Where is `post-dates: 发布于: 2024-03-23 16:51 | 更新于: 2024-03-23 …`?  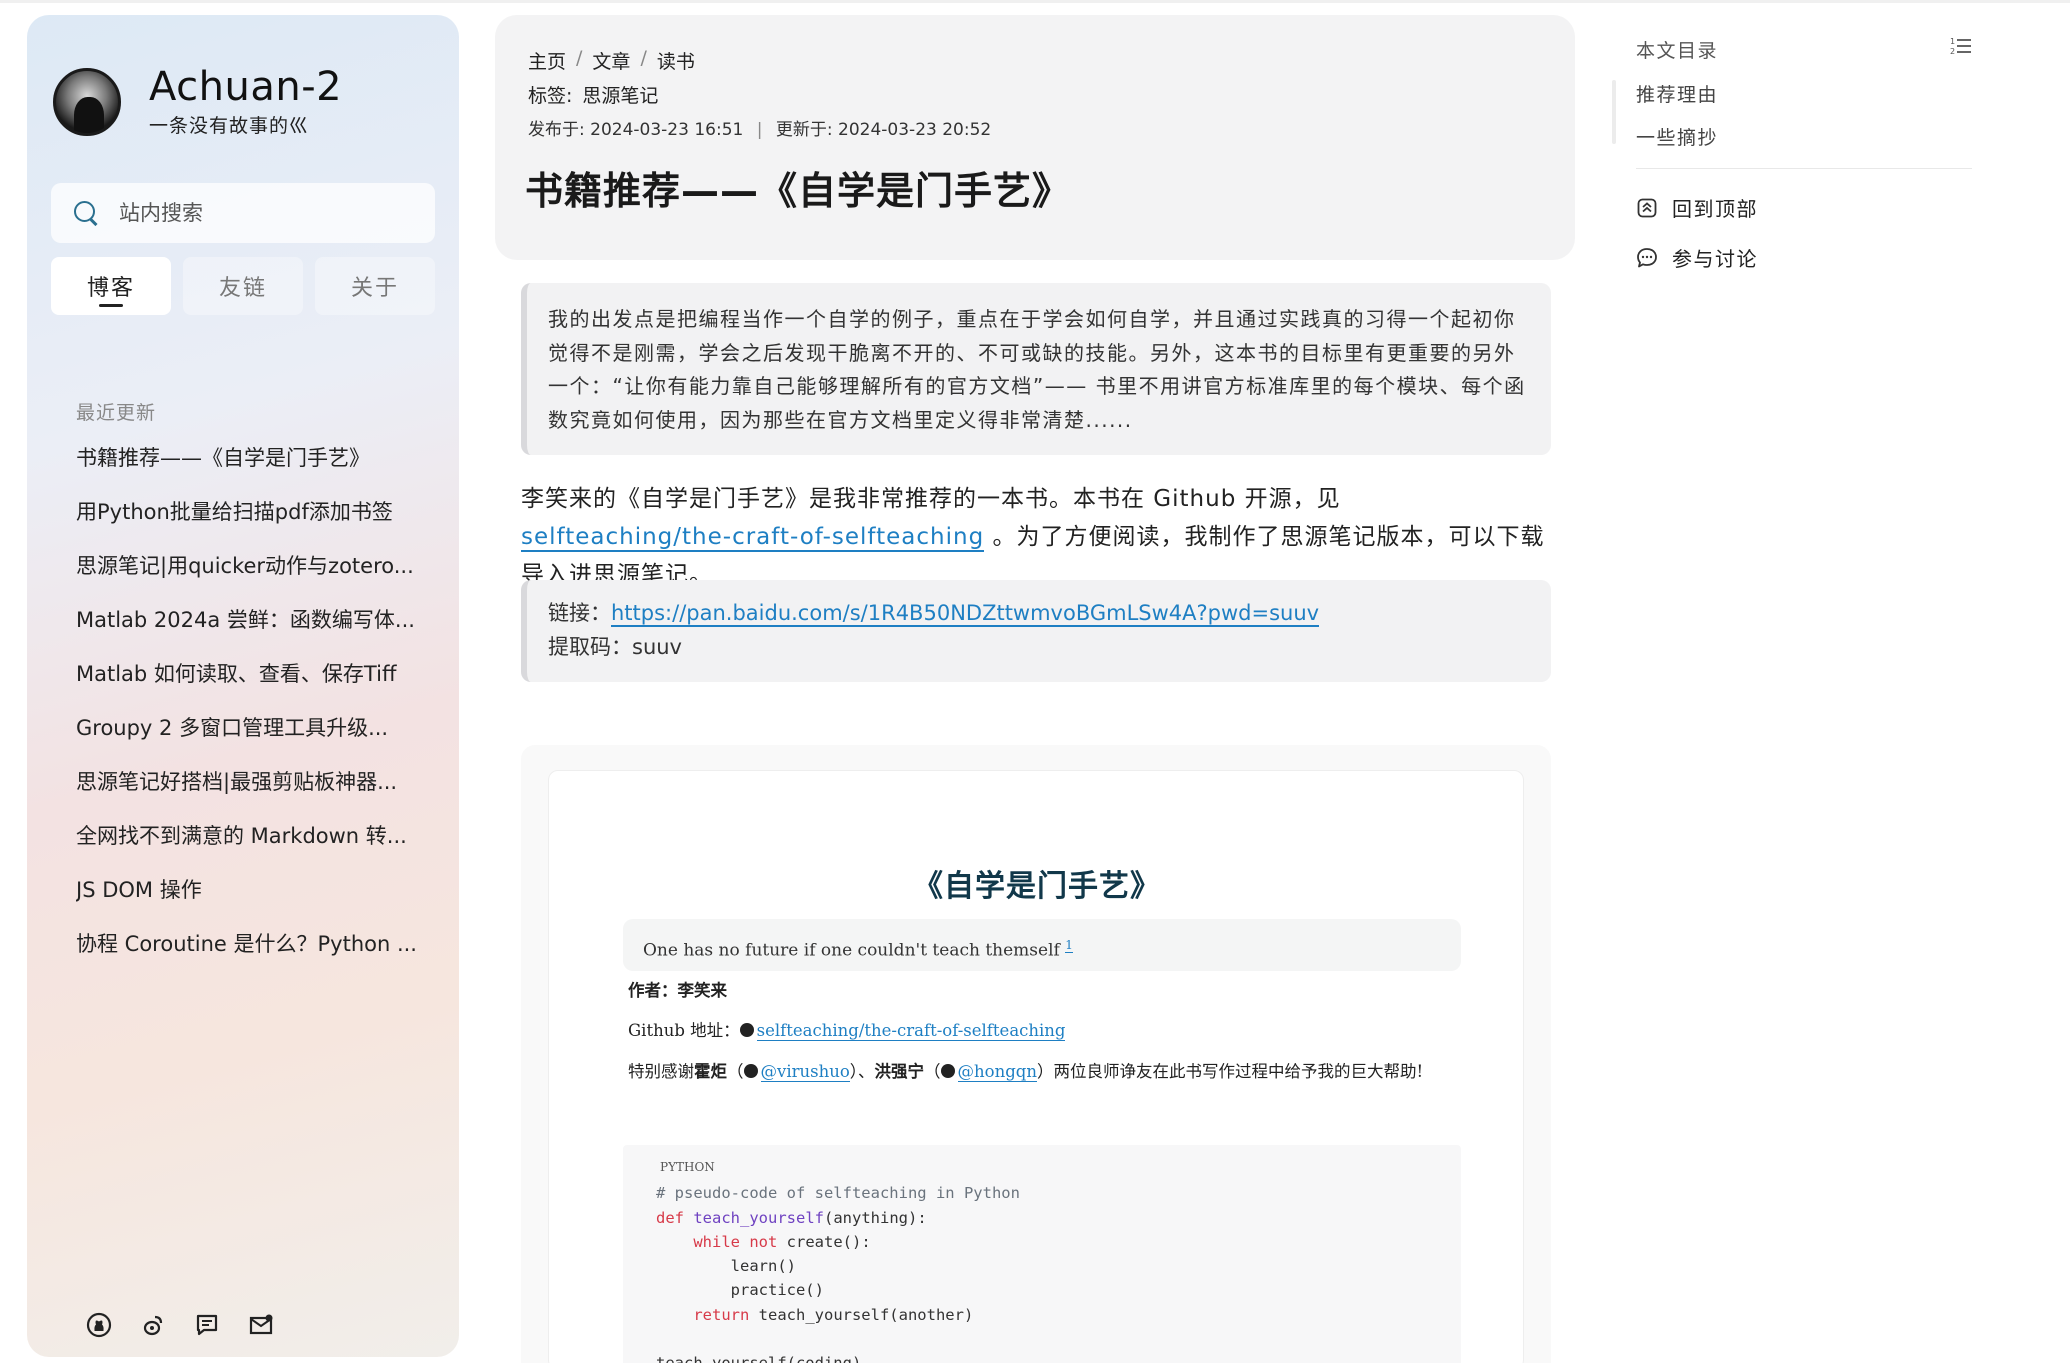 post-dates: 发布于: 2024-03-23 16:51 | 更新于: 2024-03-23 … is located at coordinates (759, 127).